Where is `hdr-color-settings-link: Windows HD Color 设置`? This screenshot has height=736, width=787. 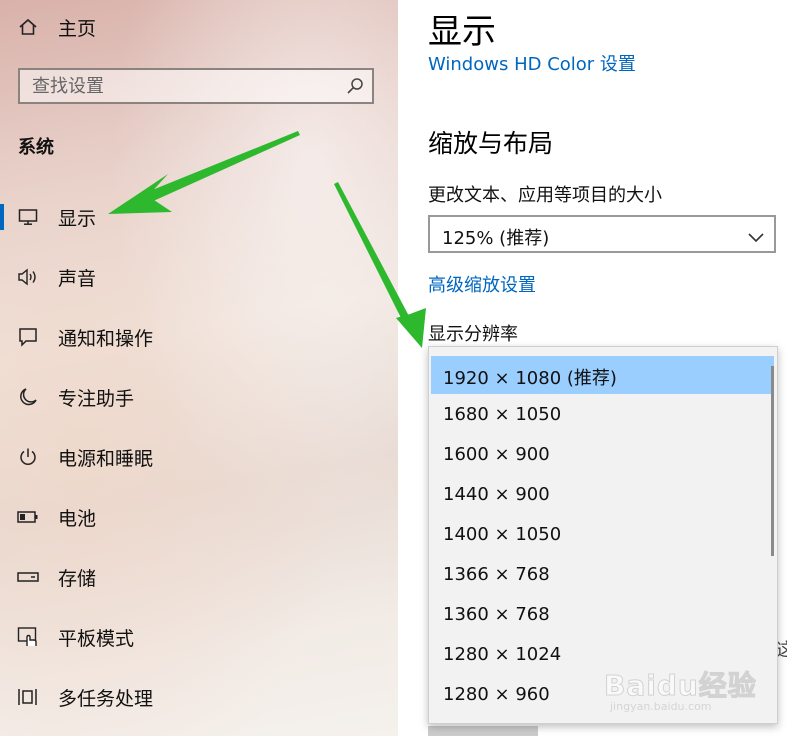
hdr-color-settings-link: Windows HD Color 设置 is located at coordinates (532, 63).